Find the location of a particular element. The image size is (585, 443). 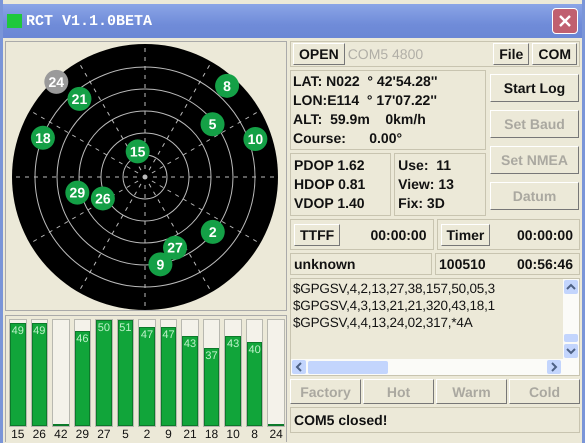

time-text: 00:56:46 is located at coordinates (544, 264).